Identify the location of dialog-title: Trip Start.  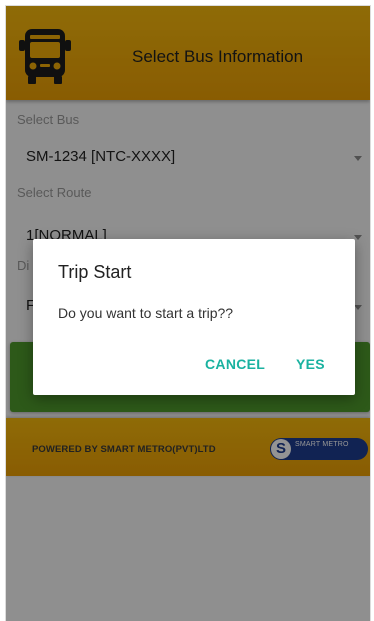
(95, 272).